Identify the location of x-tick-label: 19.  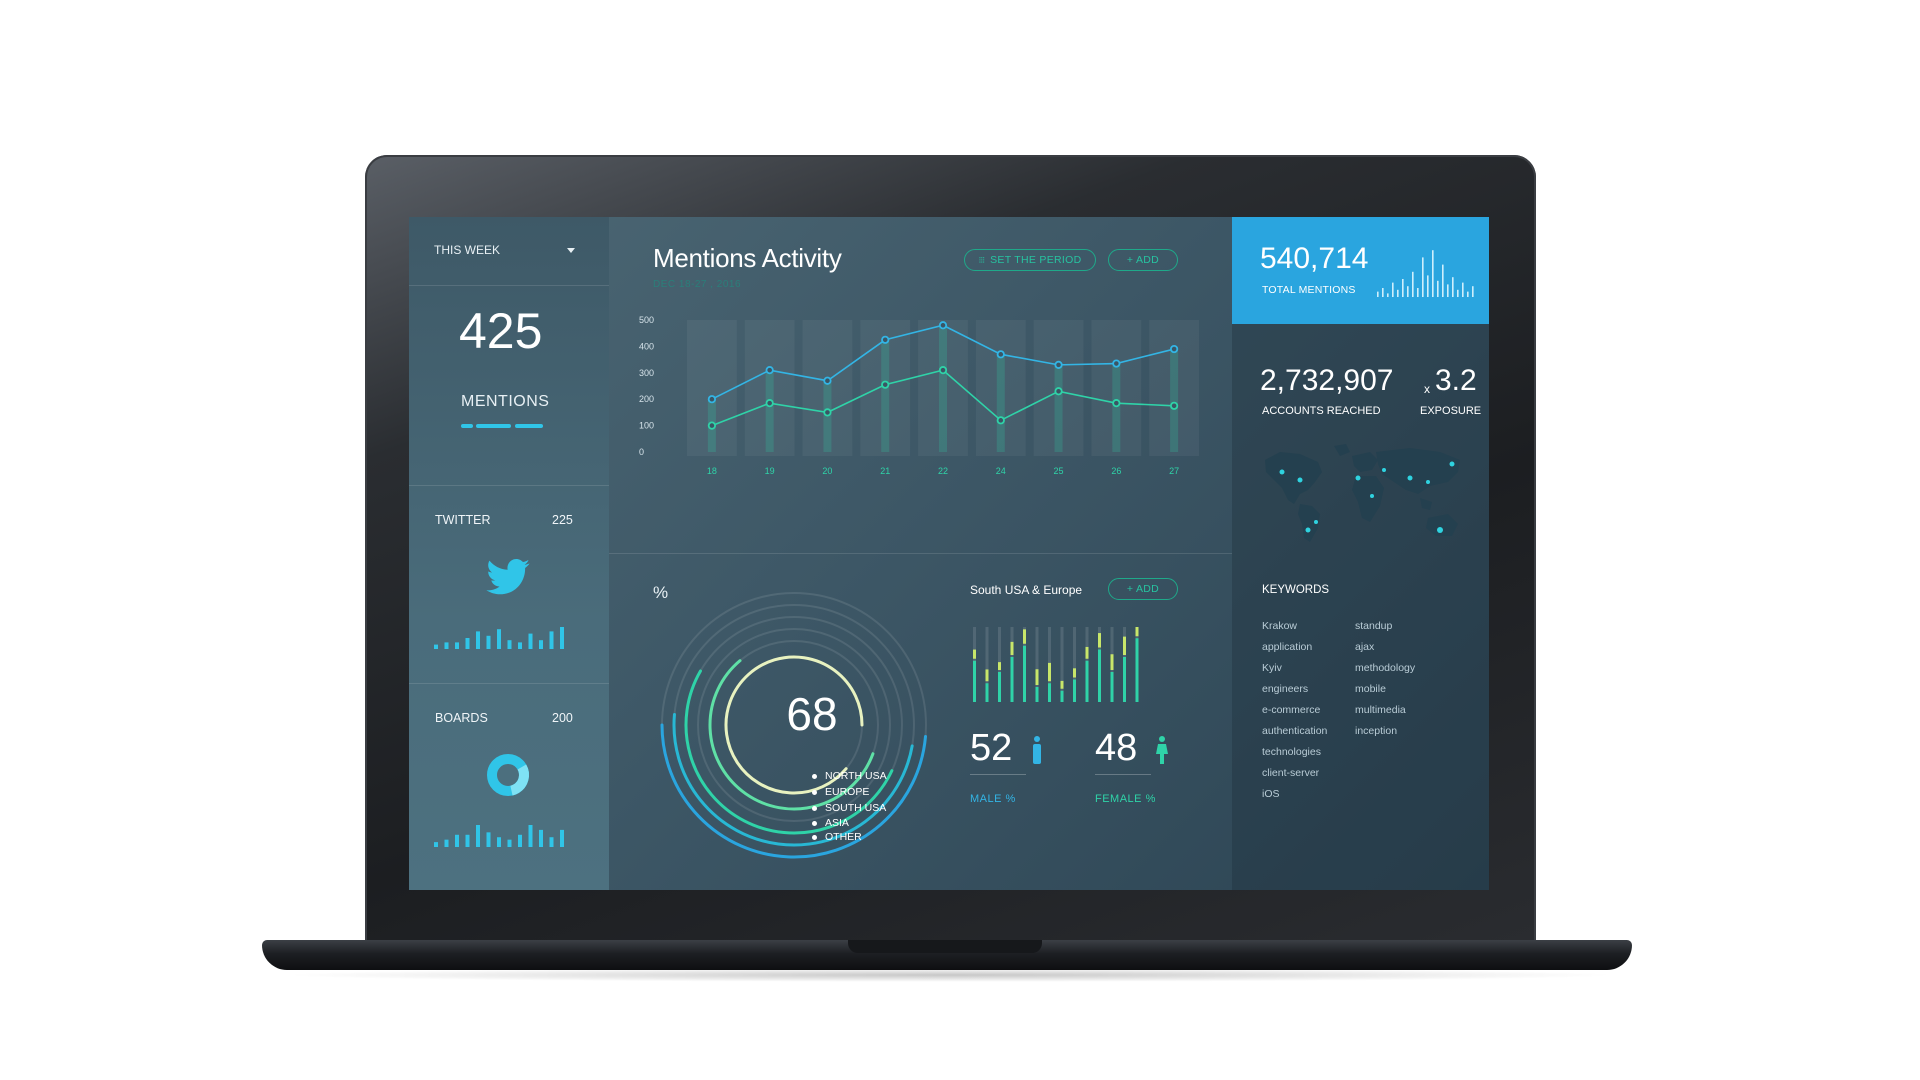
(770, 471).